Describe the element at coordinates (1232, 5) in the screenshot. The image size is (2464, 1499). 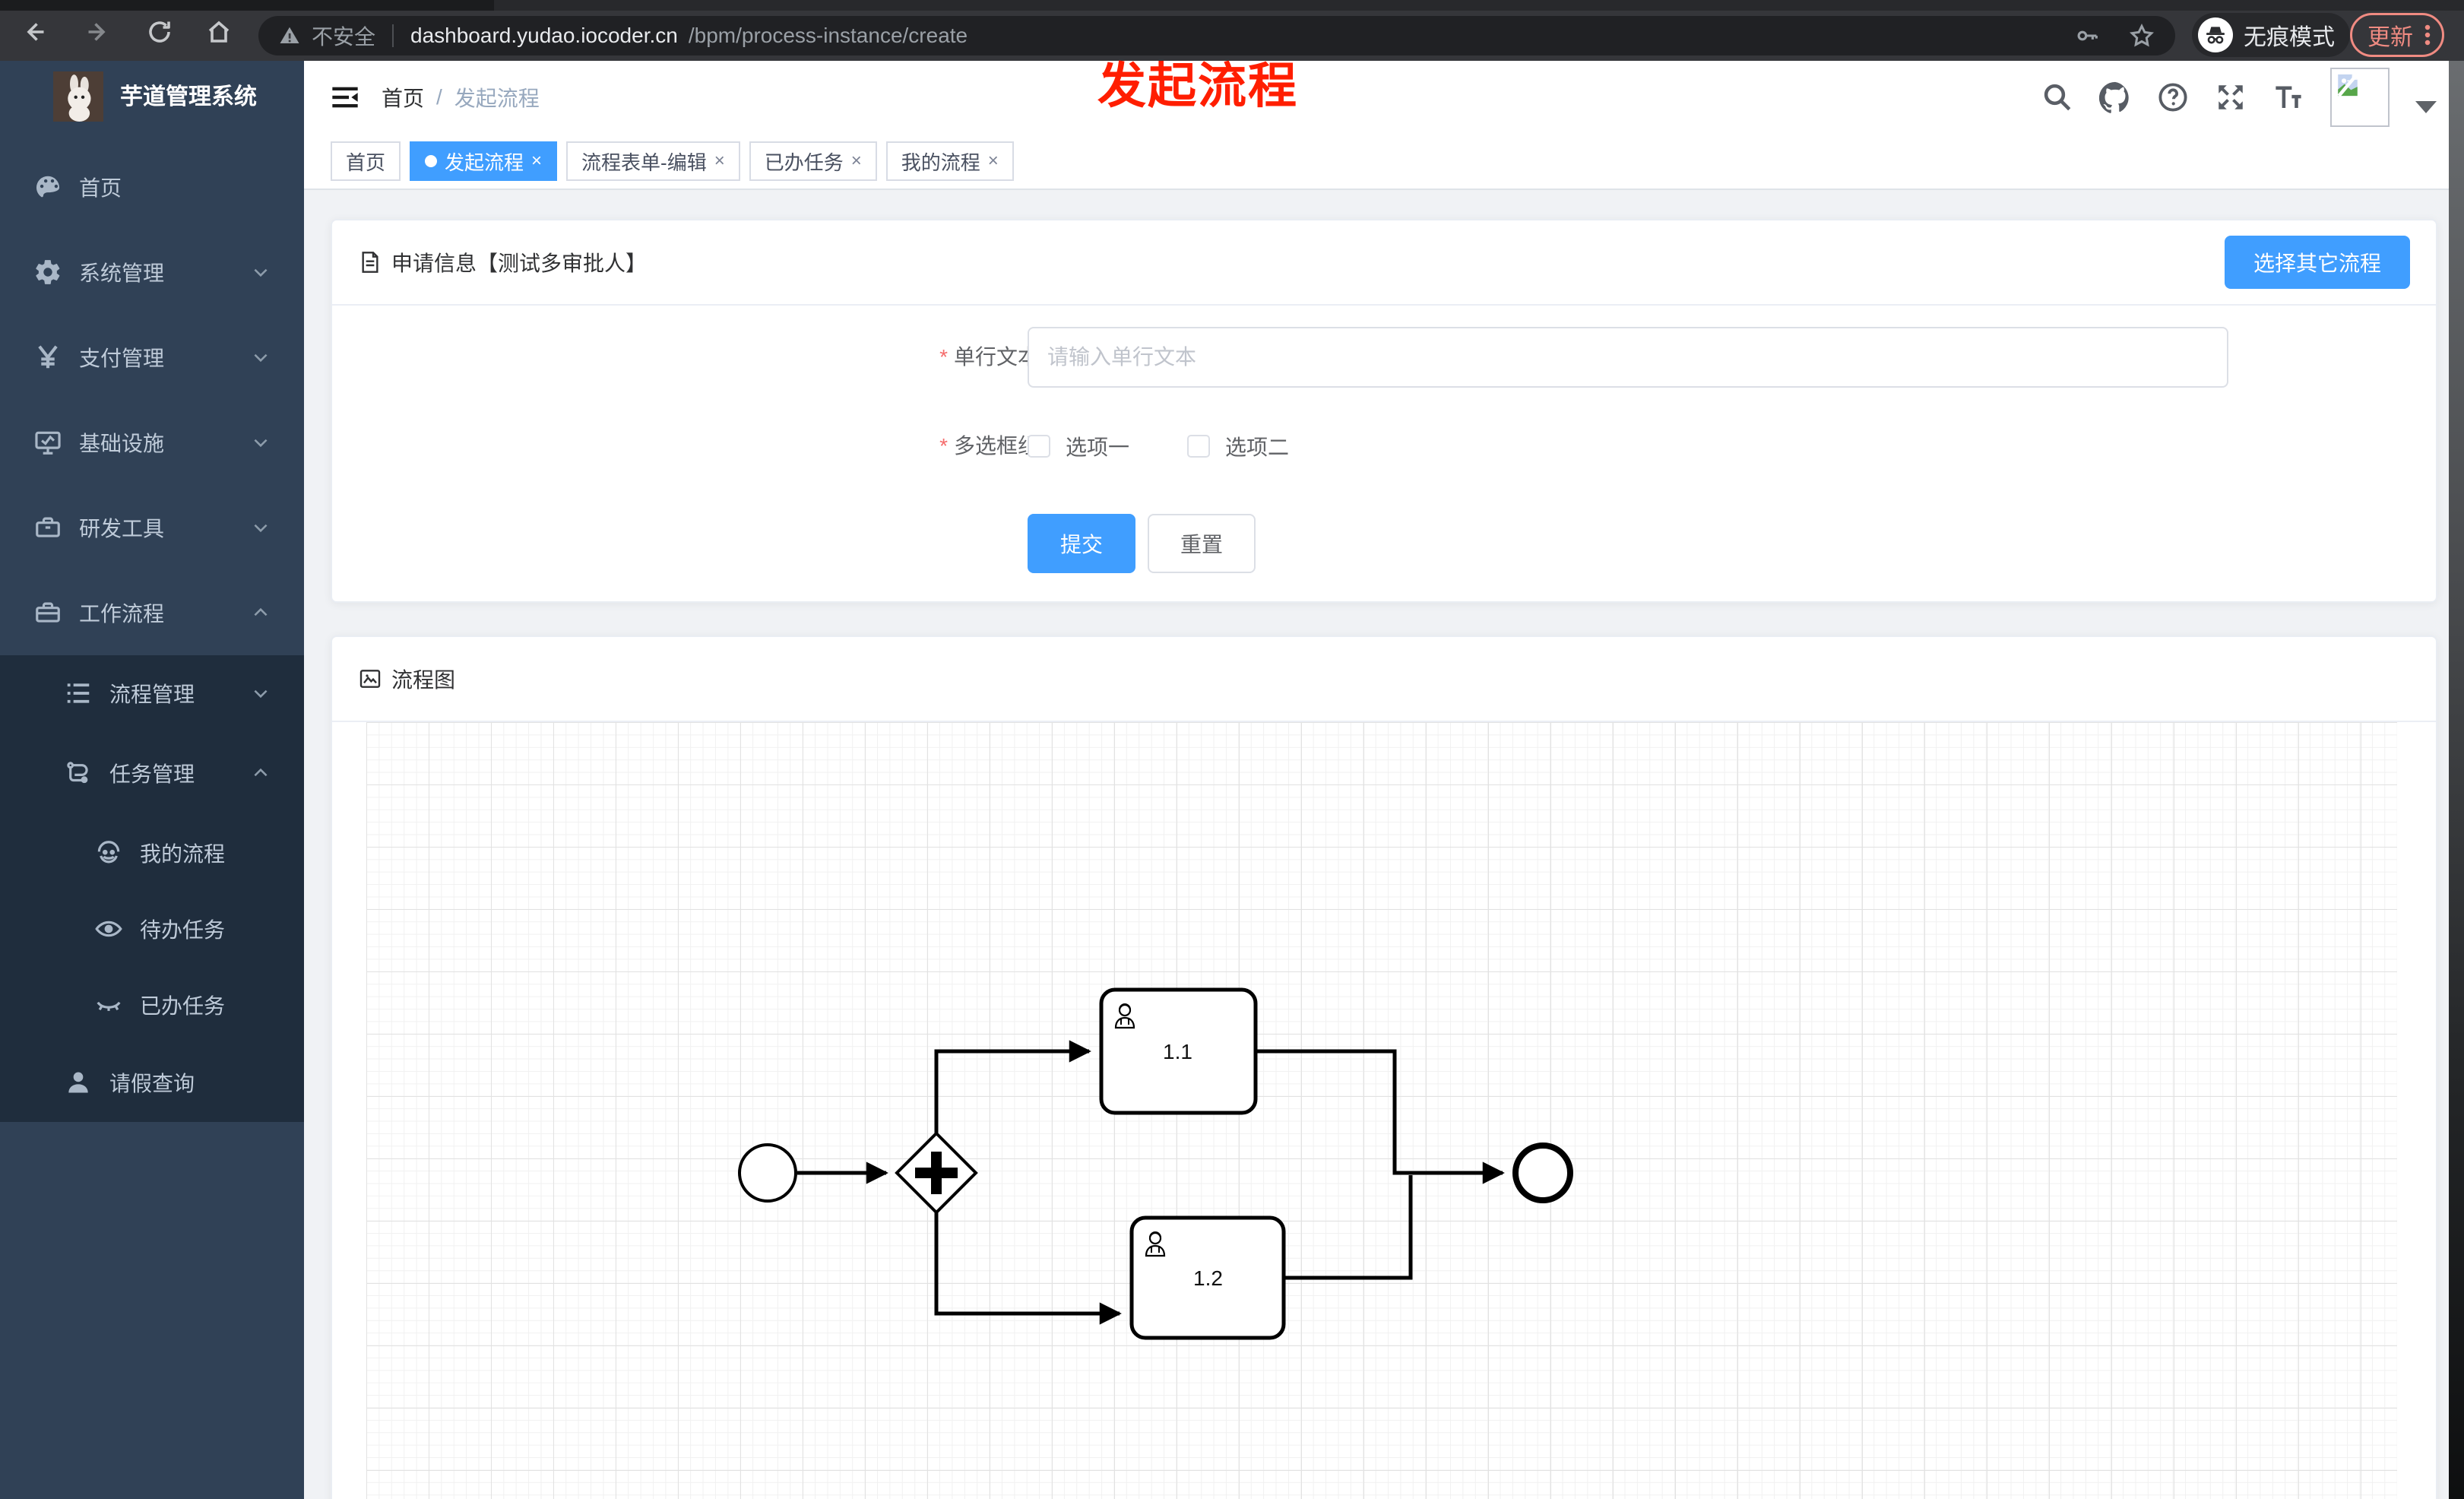
I see `browser-tabstrip` at that location.